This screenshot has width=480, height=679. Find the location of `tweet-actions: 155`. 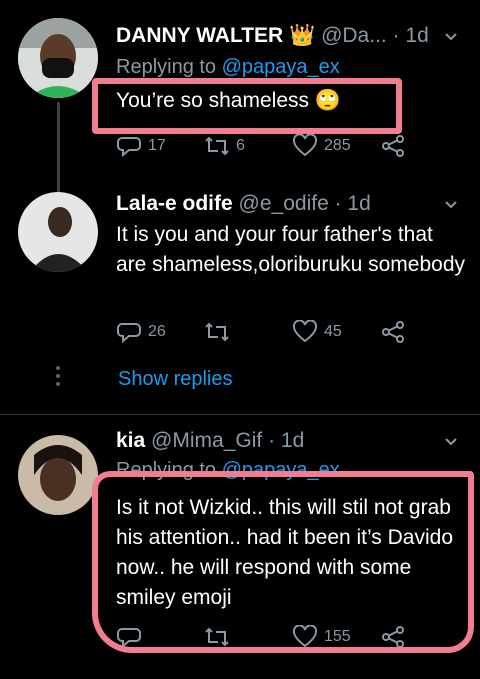

tweet-actions: 155 is located at coordinates (292, 637).